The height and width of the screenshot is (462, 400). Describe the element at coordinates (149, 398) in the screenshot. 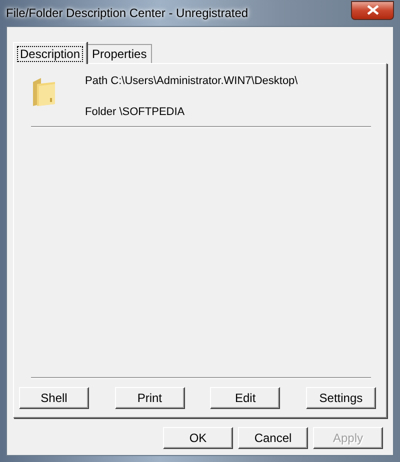

I see `action-button: Print` at that location.